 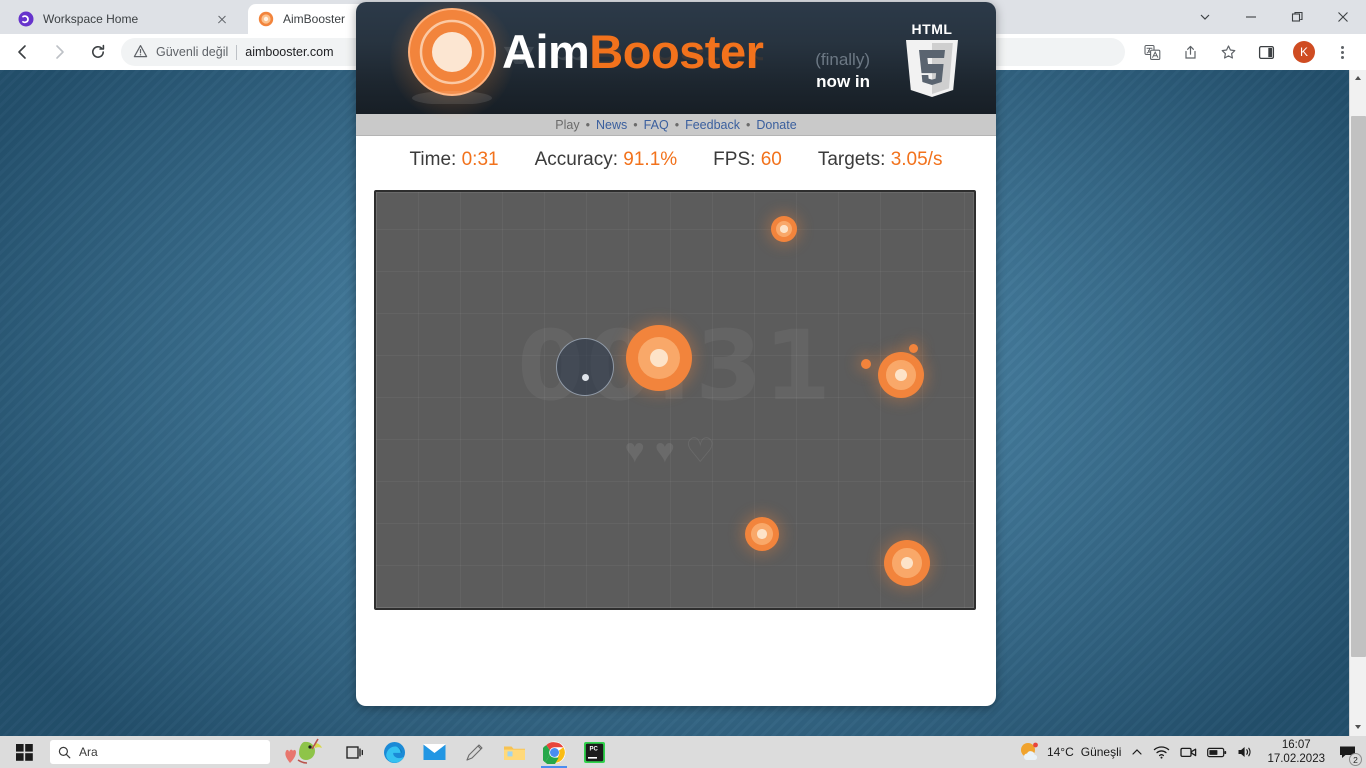 What do you see at coordinates (1297, 17) in the screenshot?
I see `maximize-button` at bounding box center [1297, 17].